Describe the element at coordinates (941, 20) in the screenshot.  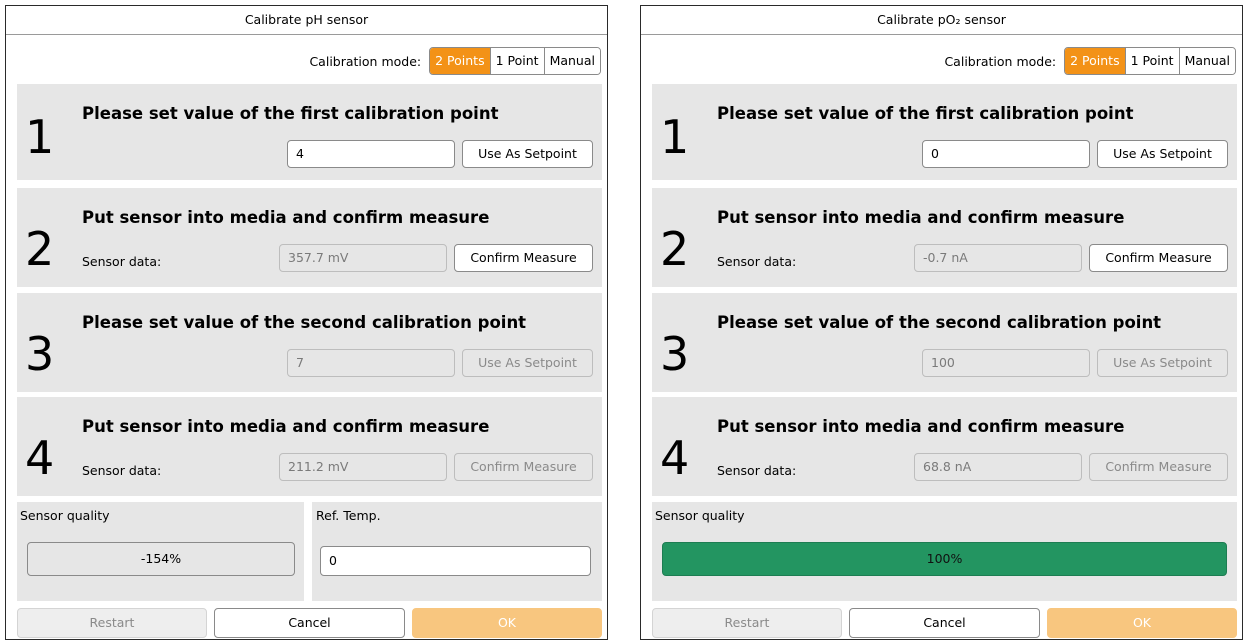
I see `dialog-title: Calibrate pO₂ sensor` at that location.